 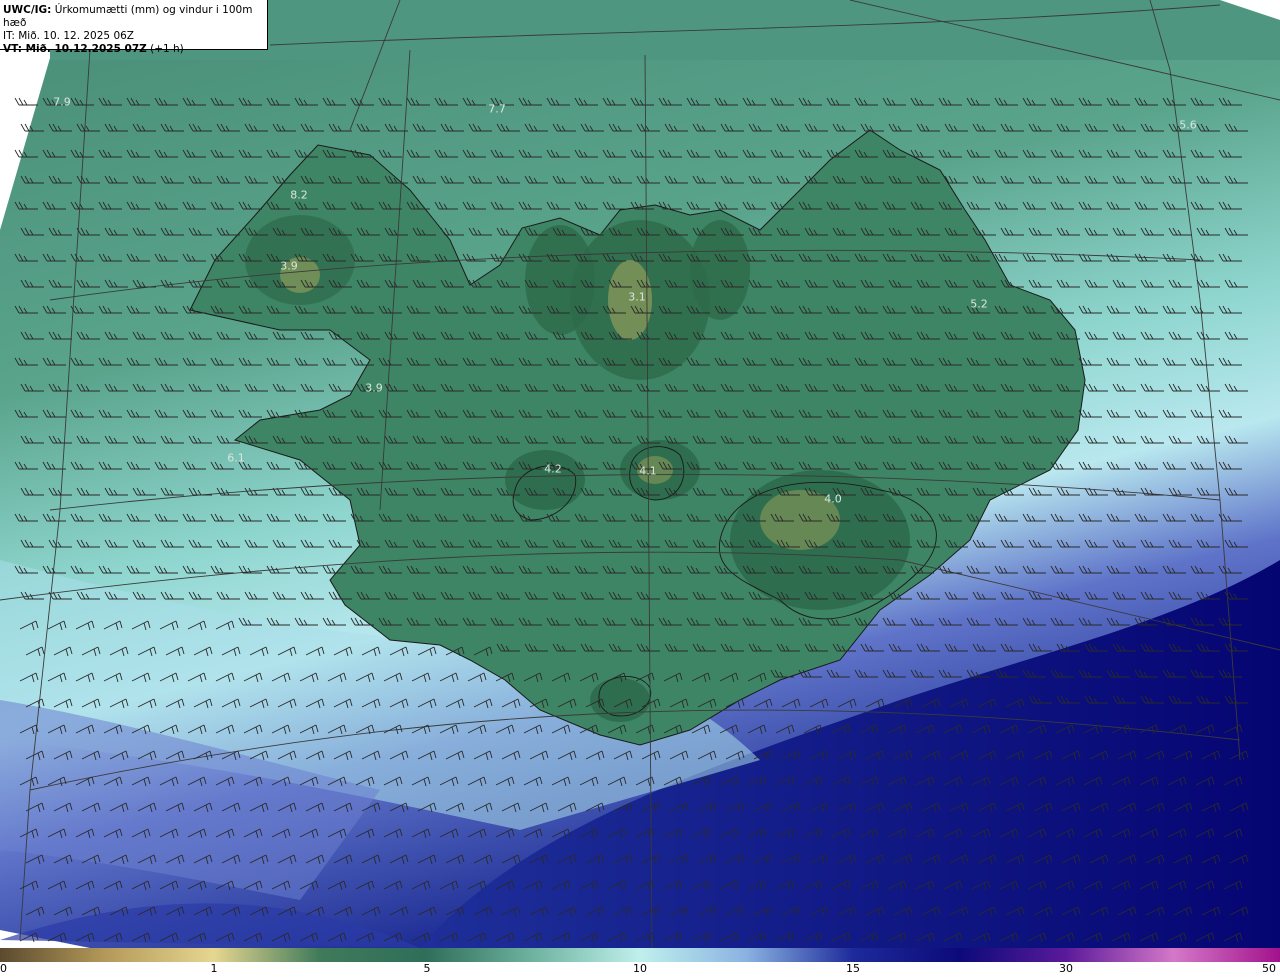 I want to click on precip-value-label: 7.9, so click(x=62, y=102).